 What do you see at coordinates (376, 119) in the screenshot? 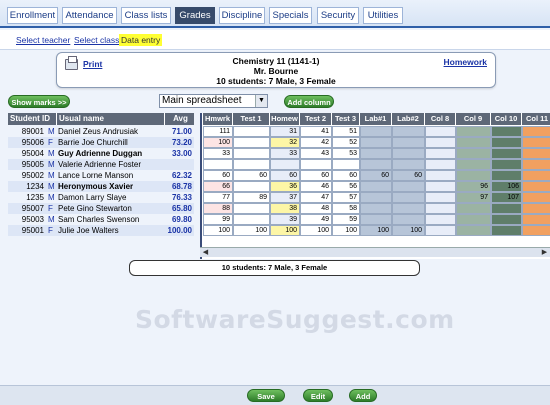
I see `mark-column-header: Lab#1` at bounding box center [376, 119].